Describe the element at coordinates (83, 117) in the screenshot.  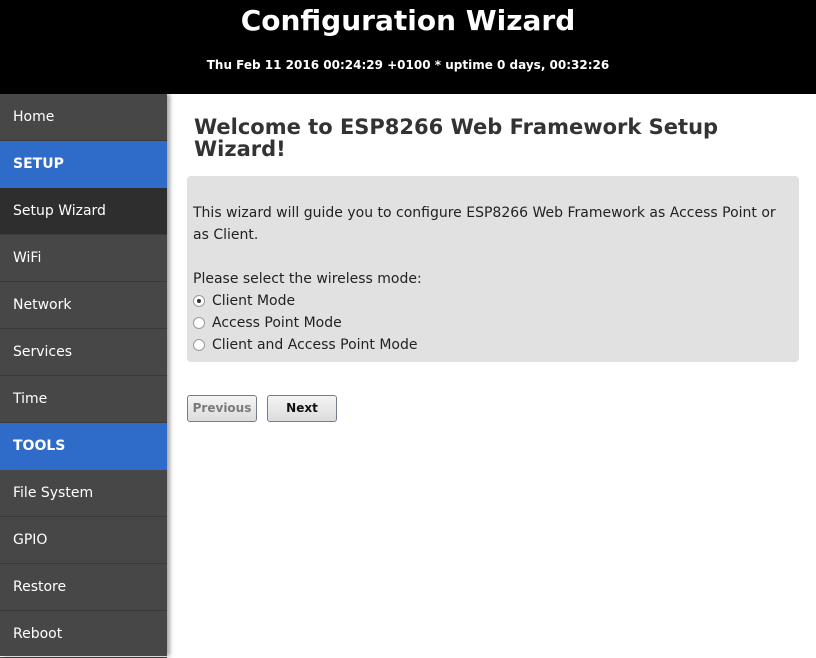
I see `sidebar-item-home: Home` at that location.